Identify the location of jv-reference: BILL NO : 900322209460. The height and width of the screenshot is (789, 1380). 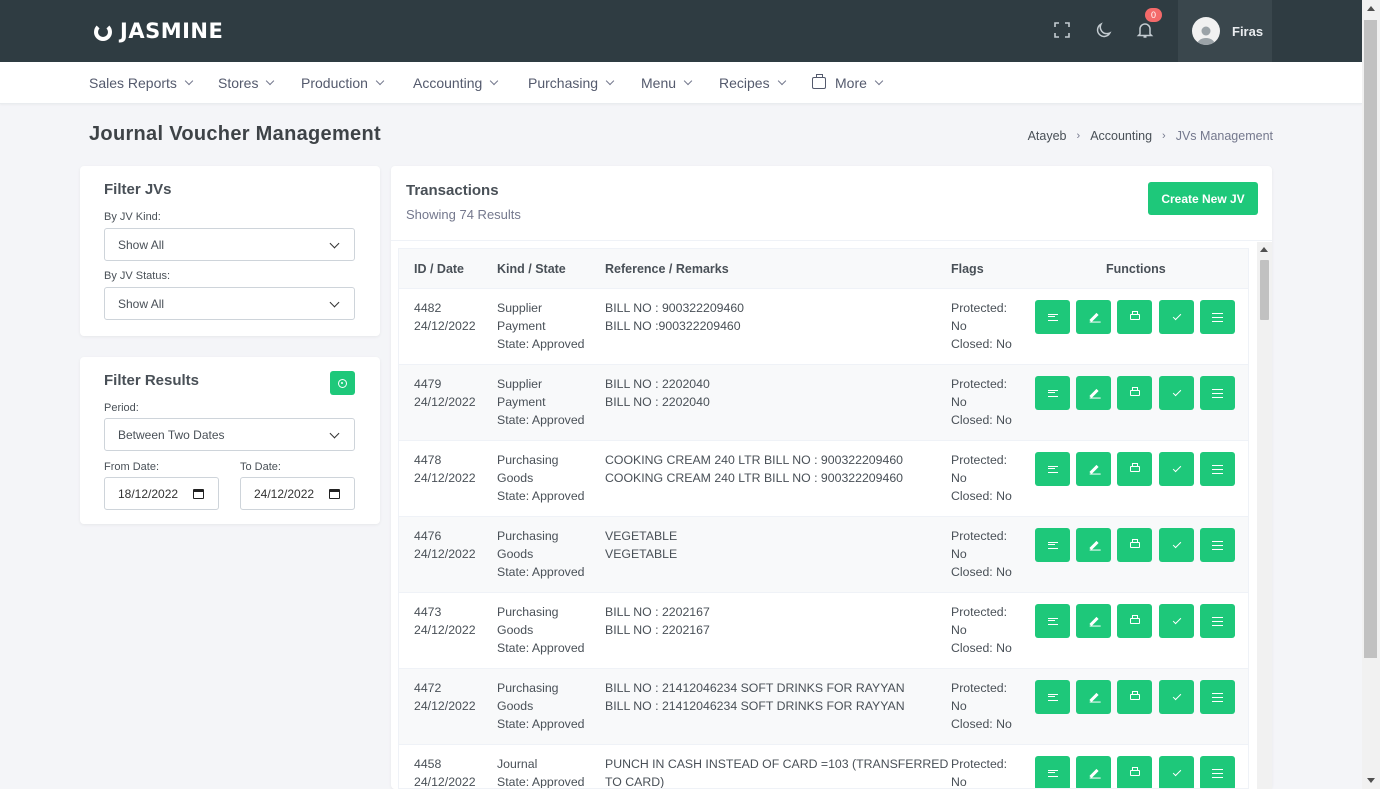
(675, 308).